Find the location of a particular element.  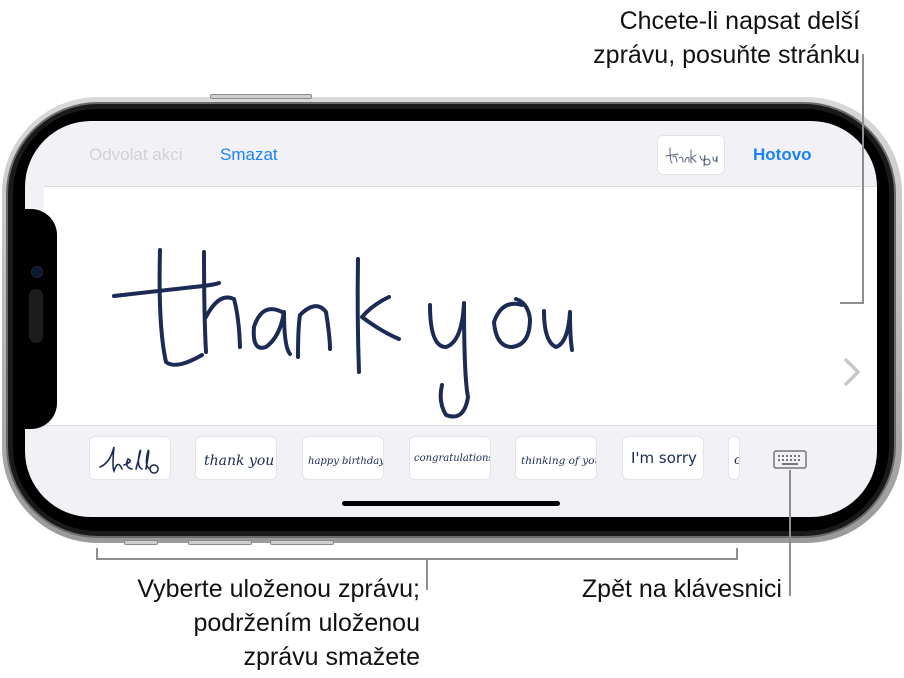

svg-text: happy birthday is located at coordinates (346, 461).